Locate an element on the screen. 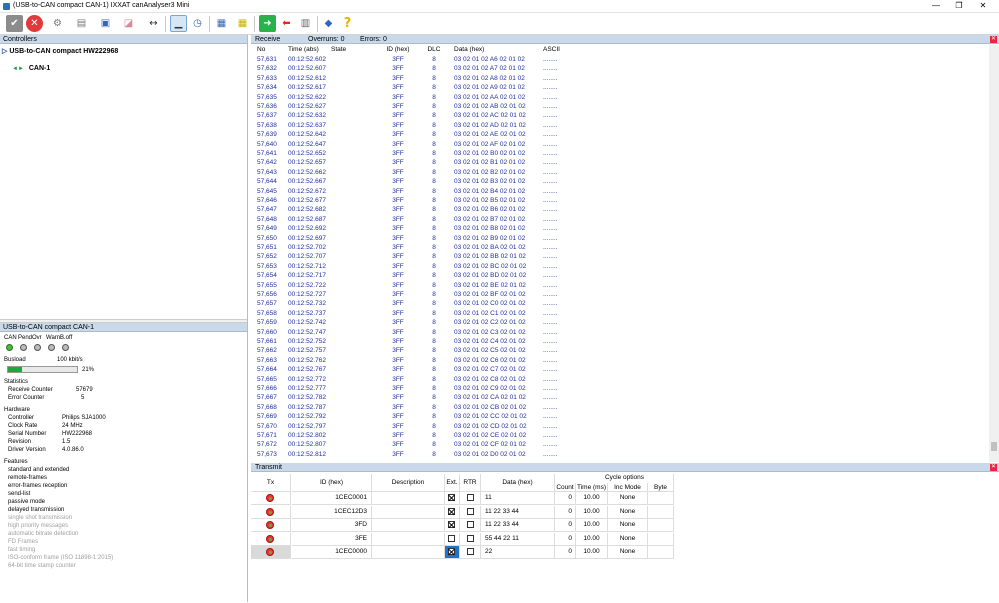 The height and width of the screenshot is (603, 999). clock-icon: ◷ is located at coordinates (197, 23).